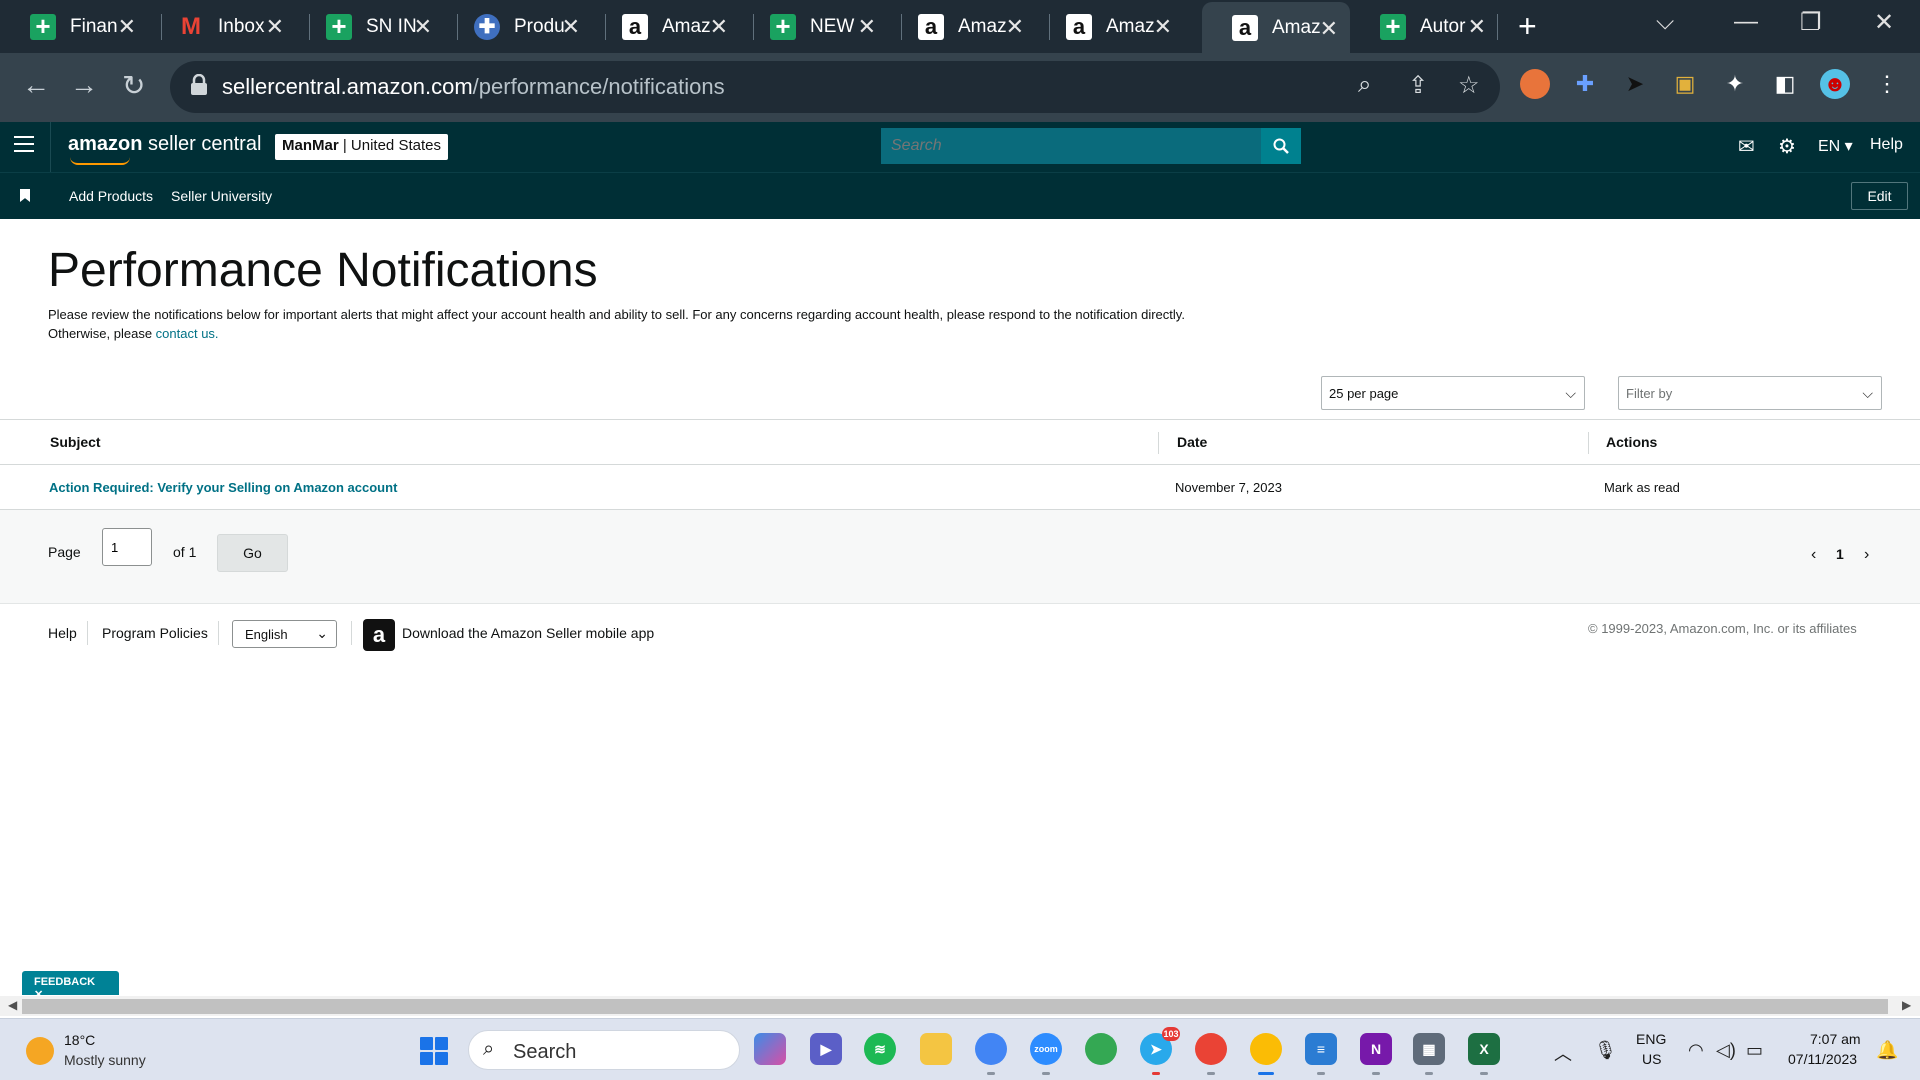 The width and height of the screenshot is (1920, 1080). I want to click on tray-chevron-up-icon: ︿, so click(1563, 1053).